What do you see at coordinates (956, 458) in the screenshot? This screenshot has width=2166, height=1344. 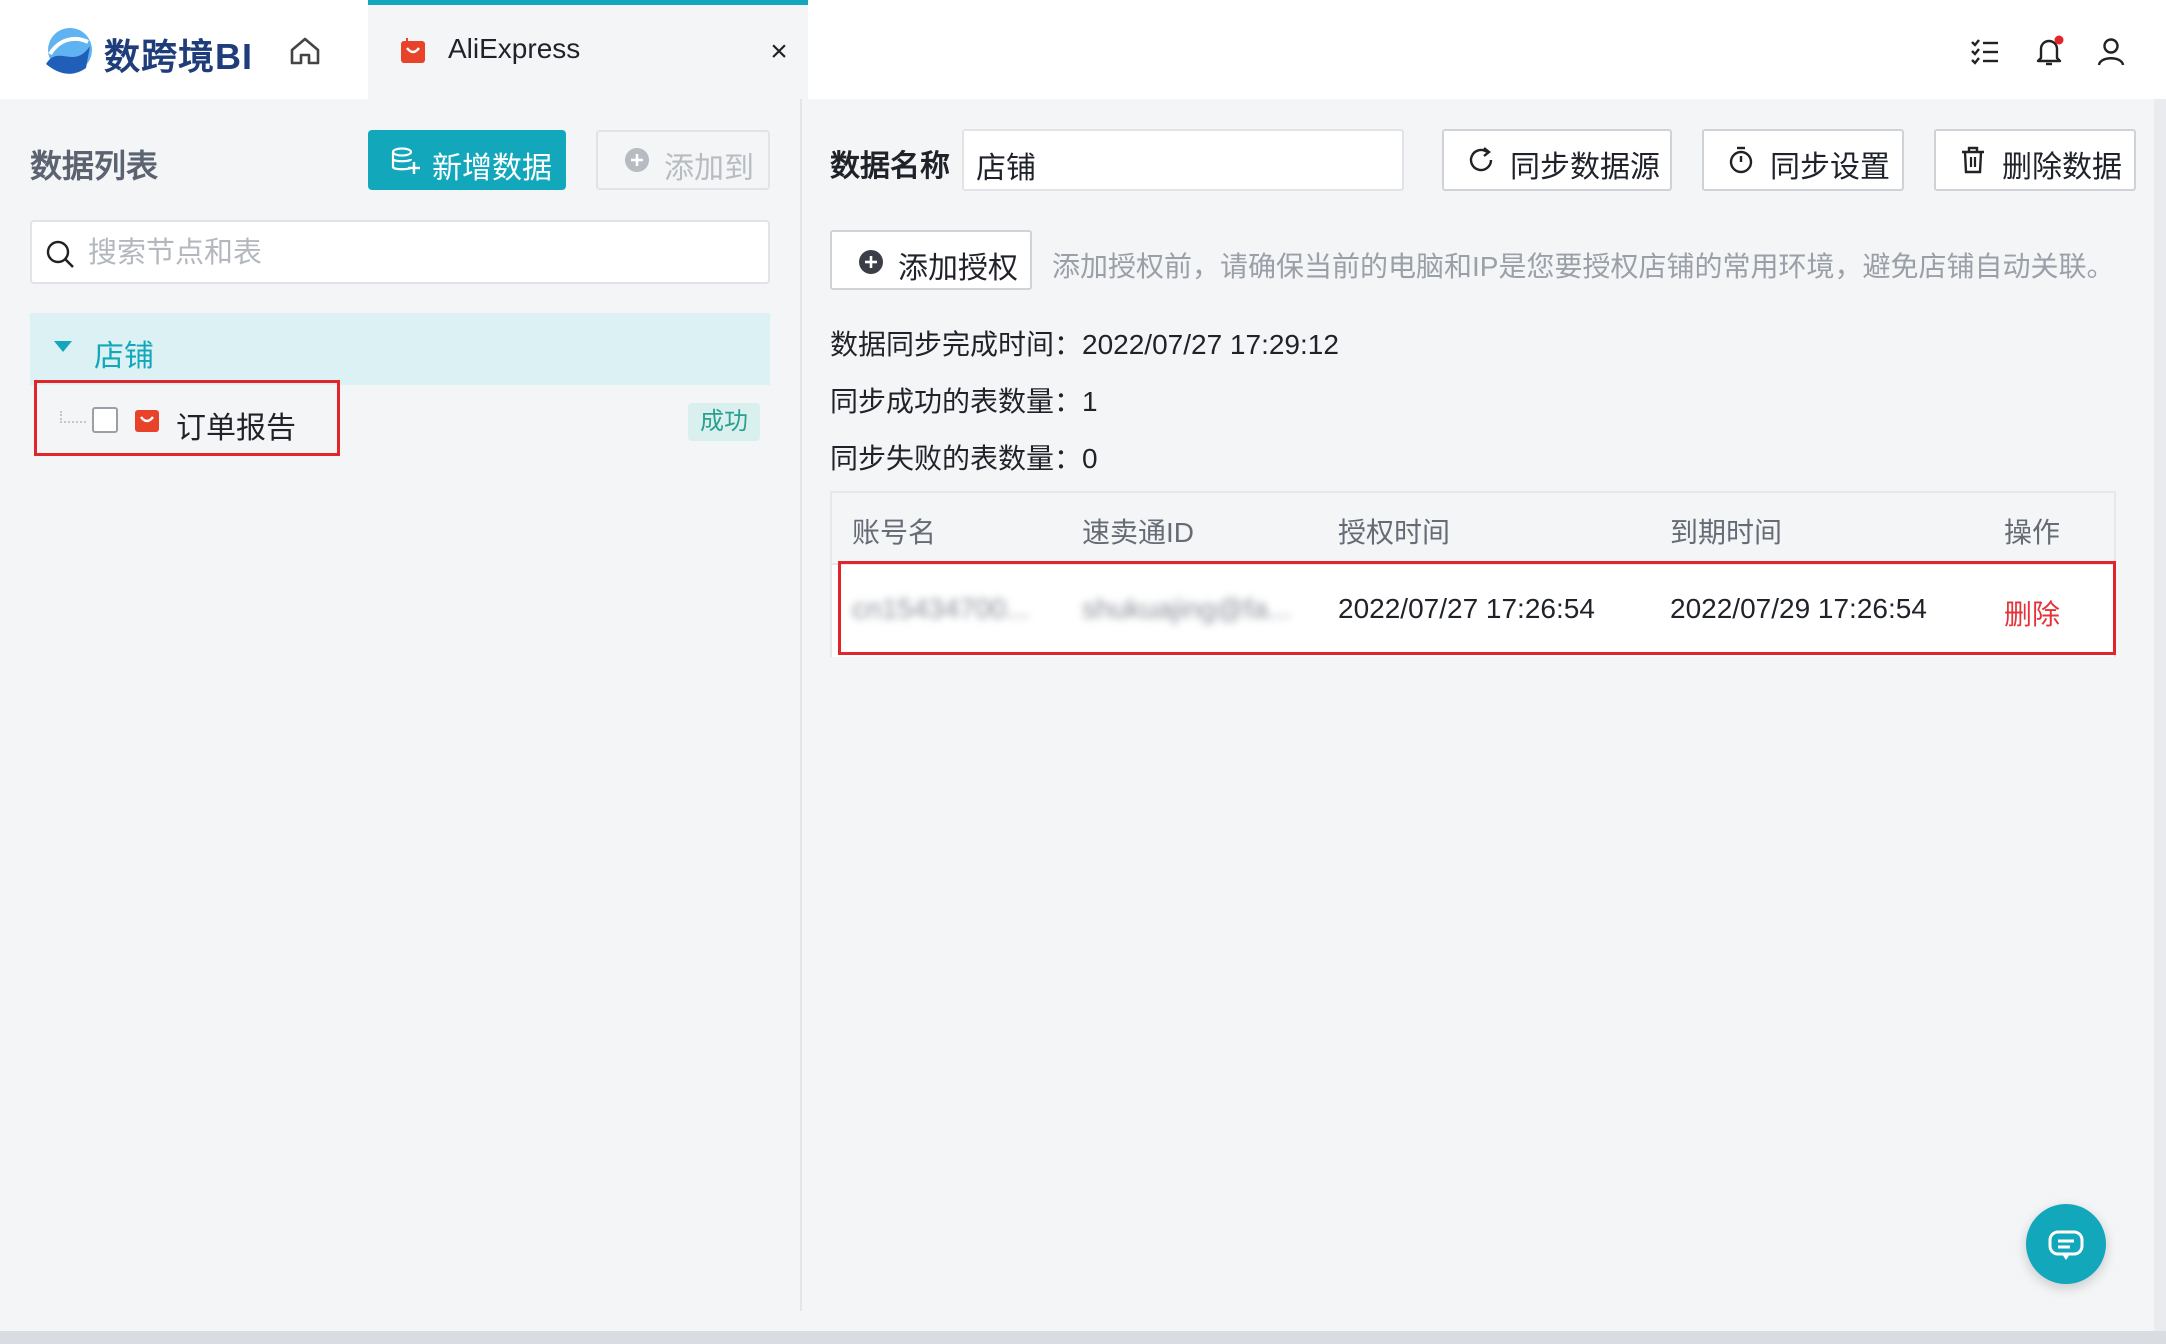 I see `sync-fail-label: 同步失败的表数量：` at bounding box center [956, 458].